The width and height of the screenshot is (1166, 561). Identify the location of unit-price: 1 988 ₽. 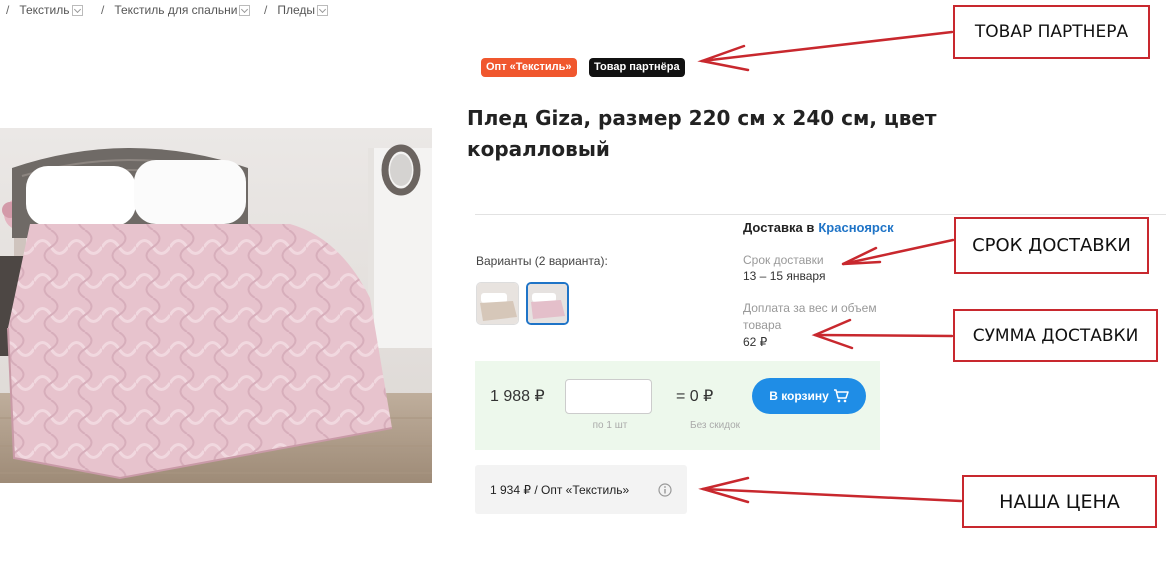
(517, 396).